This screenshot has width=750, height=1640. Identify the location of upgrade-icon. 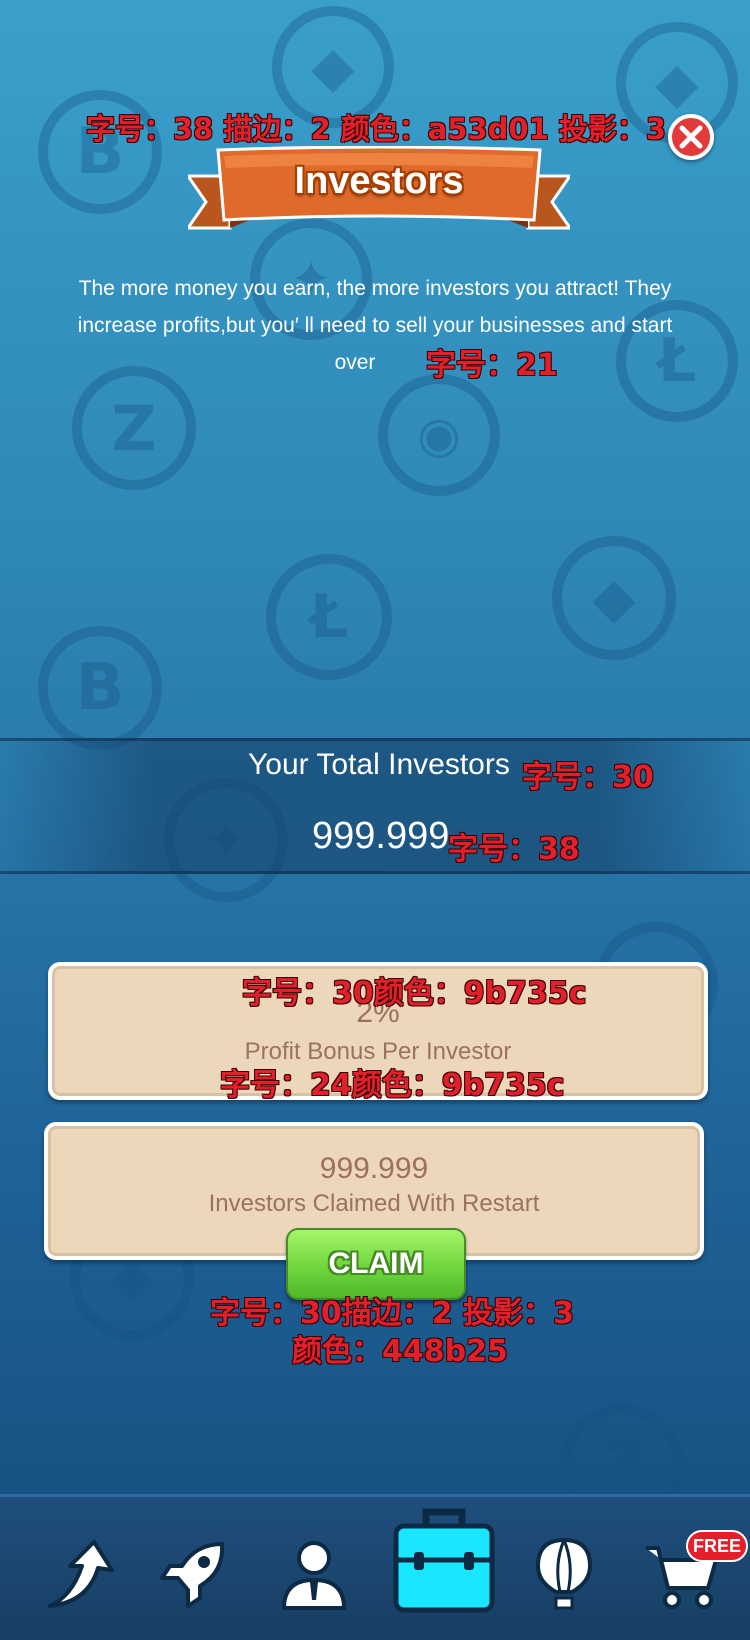
(81, 1574).